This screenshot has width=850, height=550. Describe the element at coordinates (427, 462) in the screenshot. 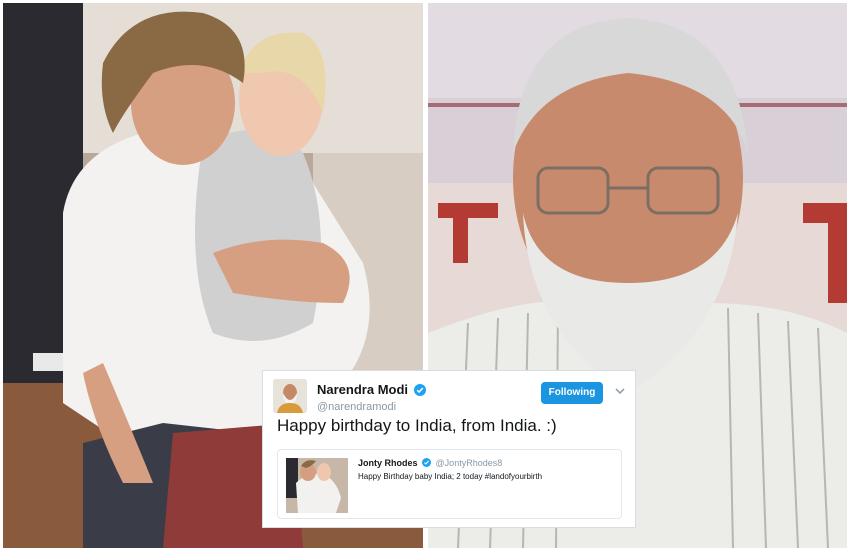

I see `quoted-verified-badge-icon` at that location.